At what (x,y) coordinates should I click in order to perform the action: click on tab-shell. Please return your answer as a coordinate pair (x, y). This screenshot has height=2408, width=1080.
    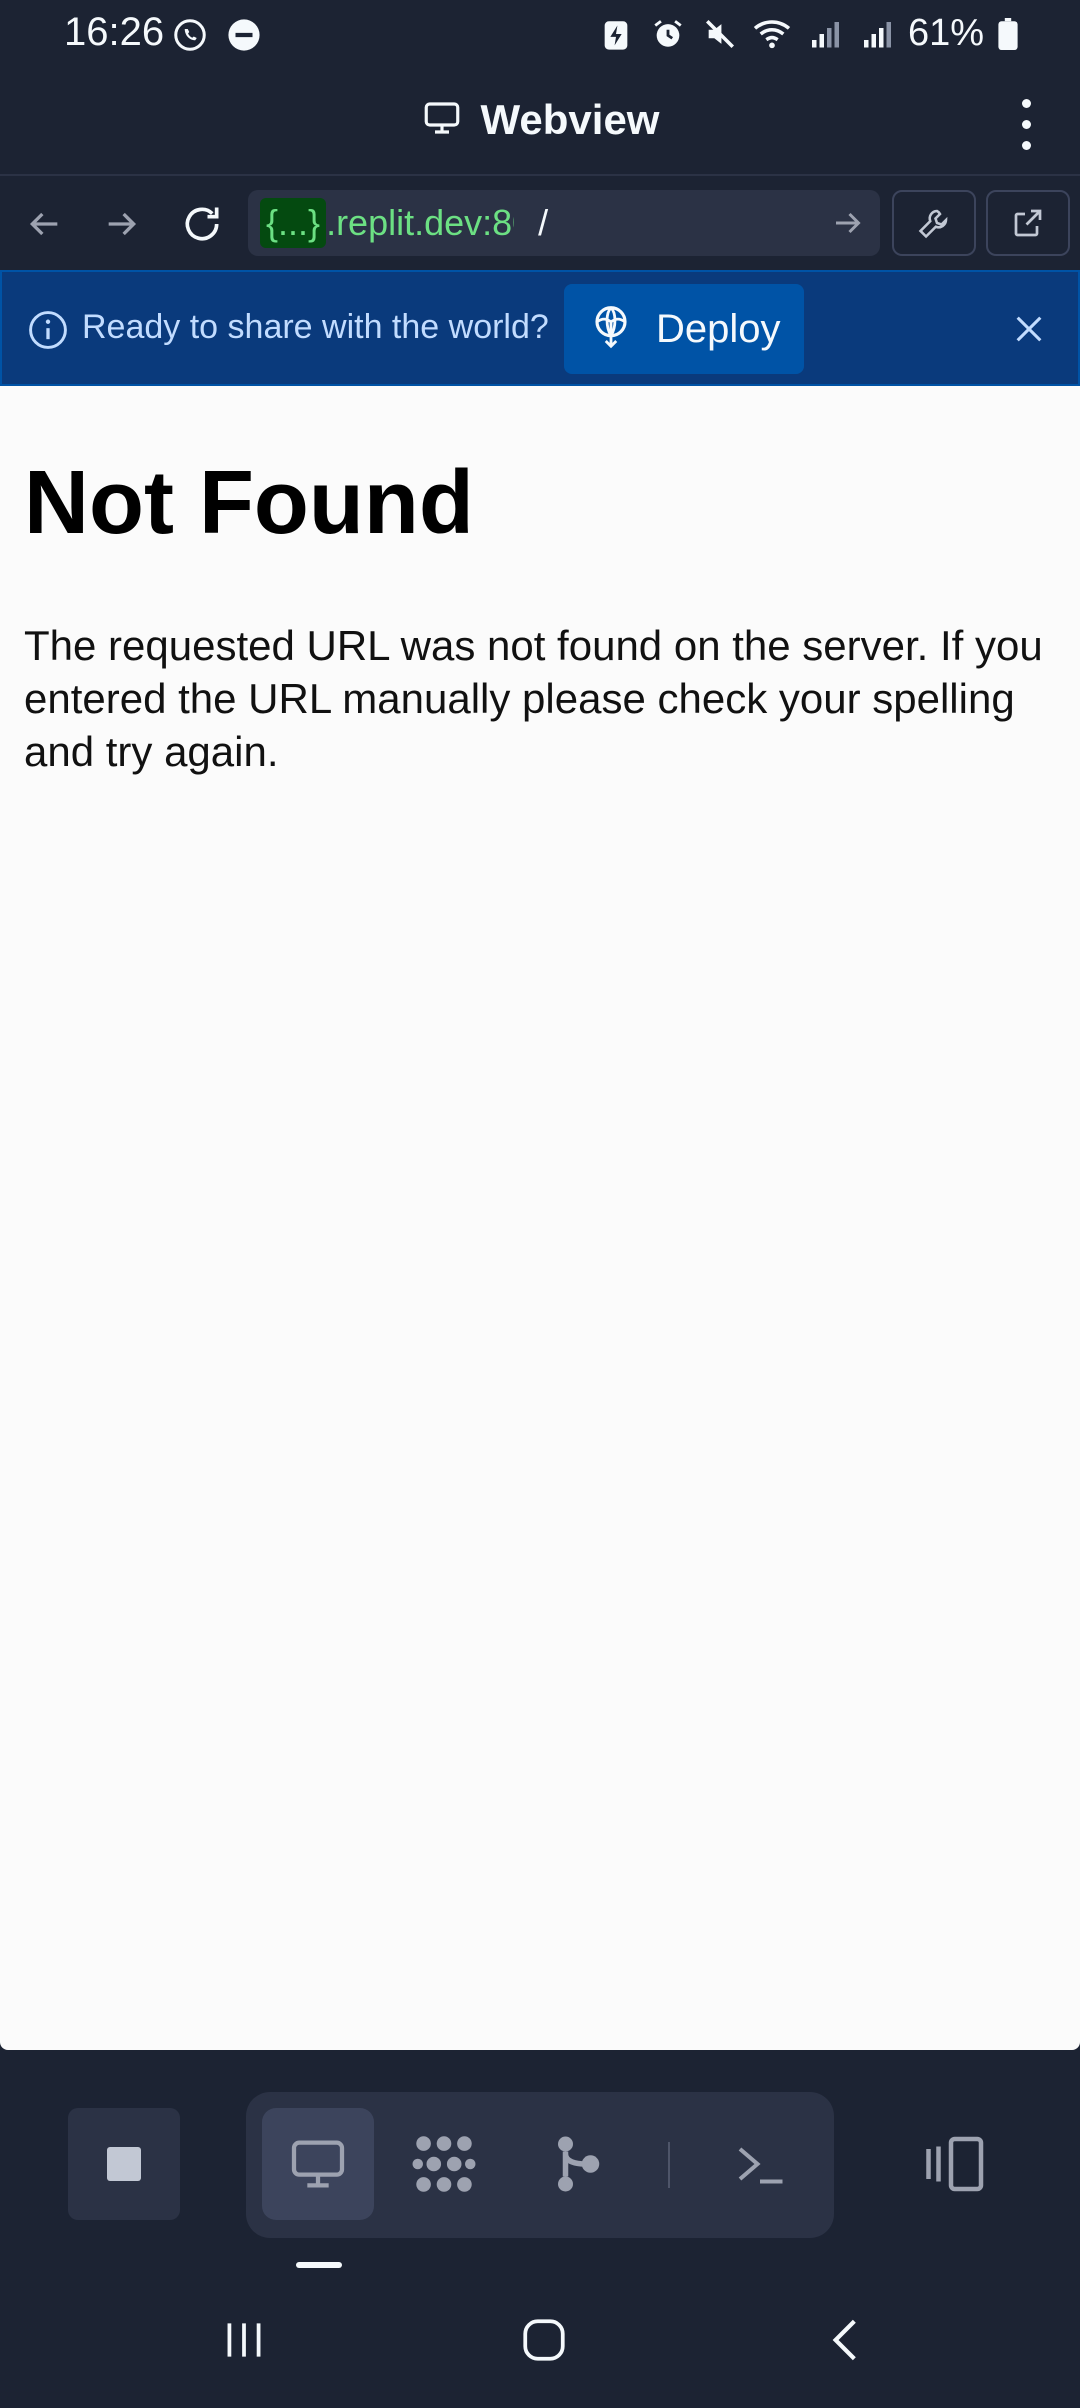
    Looking at the image, I should click on (760, 2164).